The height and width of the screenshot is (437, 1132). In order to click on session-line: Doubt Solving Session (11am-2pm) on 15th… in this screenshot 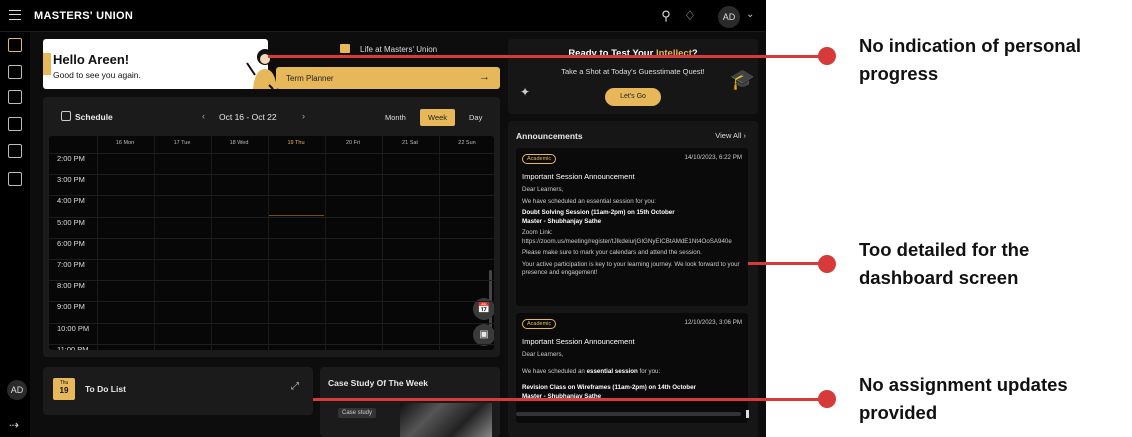, I will do `click(598, 212)`.